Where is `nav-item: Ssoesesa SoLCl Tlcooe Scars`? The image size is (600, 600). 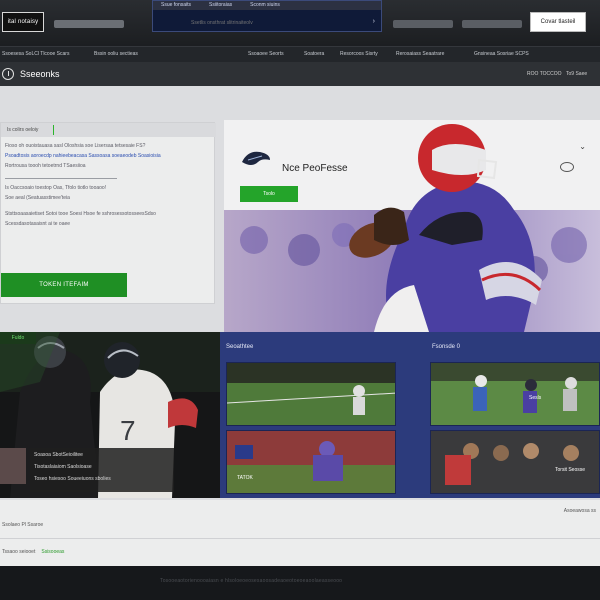
nav-item: Ssoesesa SoLCl Tlcooe Scars is located at coordinates (35, 54).